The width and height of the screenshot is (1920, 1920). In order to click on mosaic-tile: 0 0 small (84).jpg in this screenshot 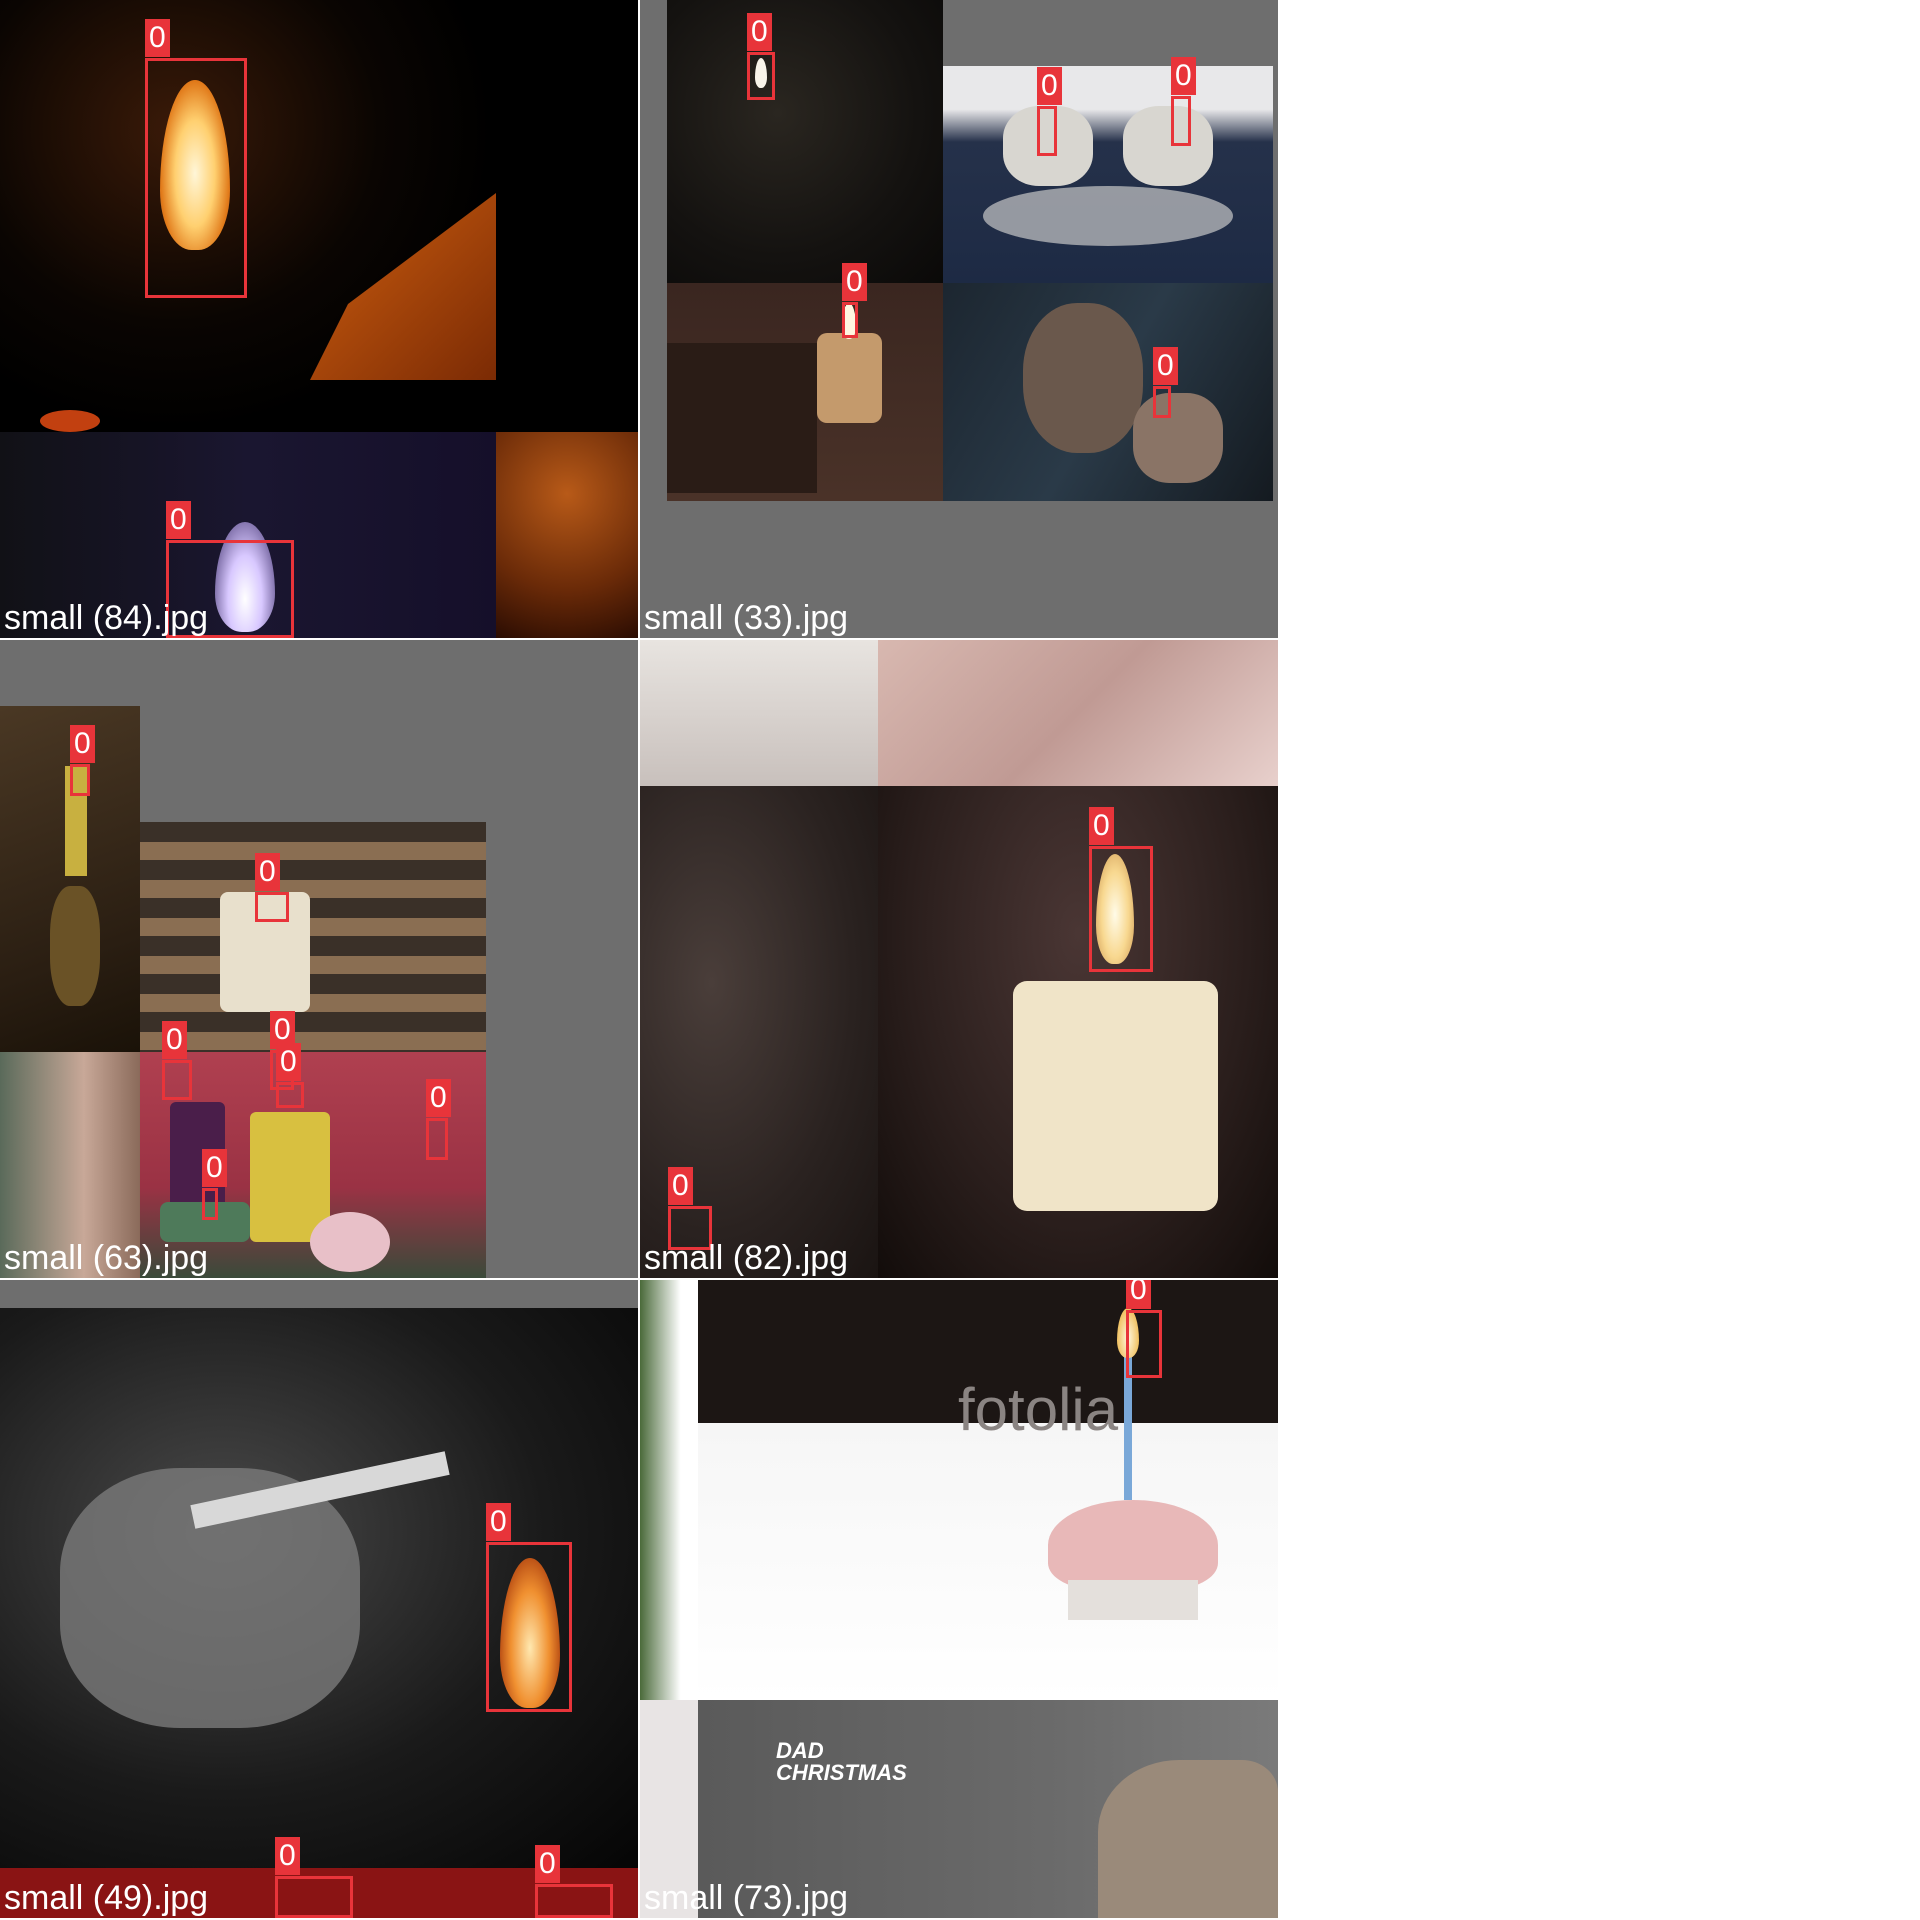, I will do `click(319, 319)`.